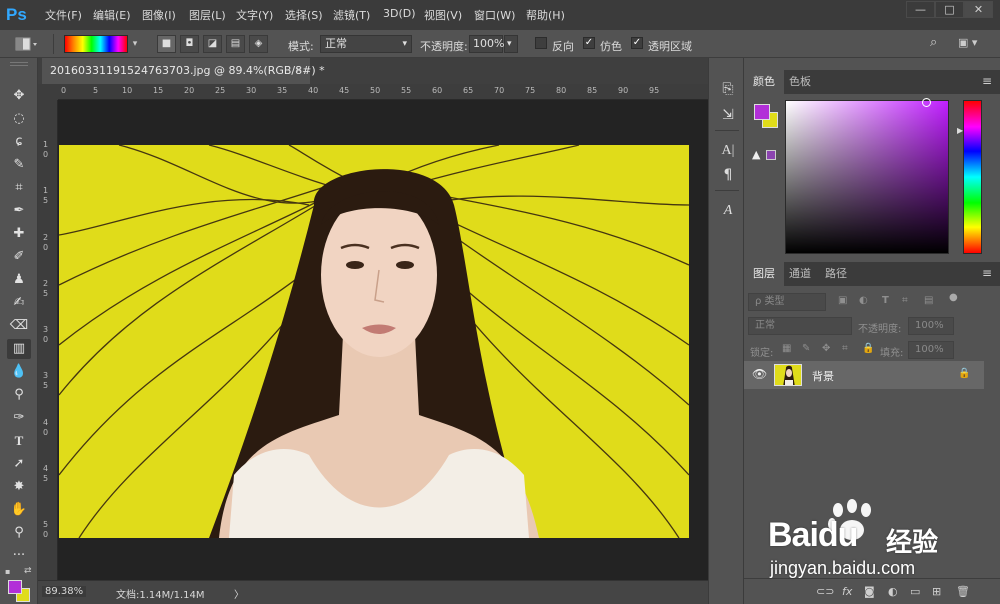 Image resolution: width=1000 pixels, height=604 pixels. Describe the element at coordinates (235, 44) in the screenshot. I see `reflected-gradient-button: ▤` at that location.